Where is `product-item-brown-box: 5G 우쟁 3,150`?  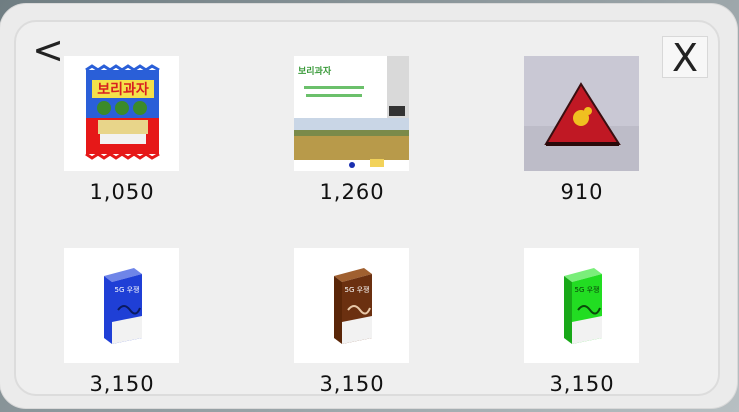 product-item-brown-box: 5G 우쟁 3,150 is located at coordinates (347, 328).